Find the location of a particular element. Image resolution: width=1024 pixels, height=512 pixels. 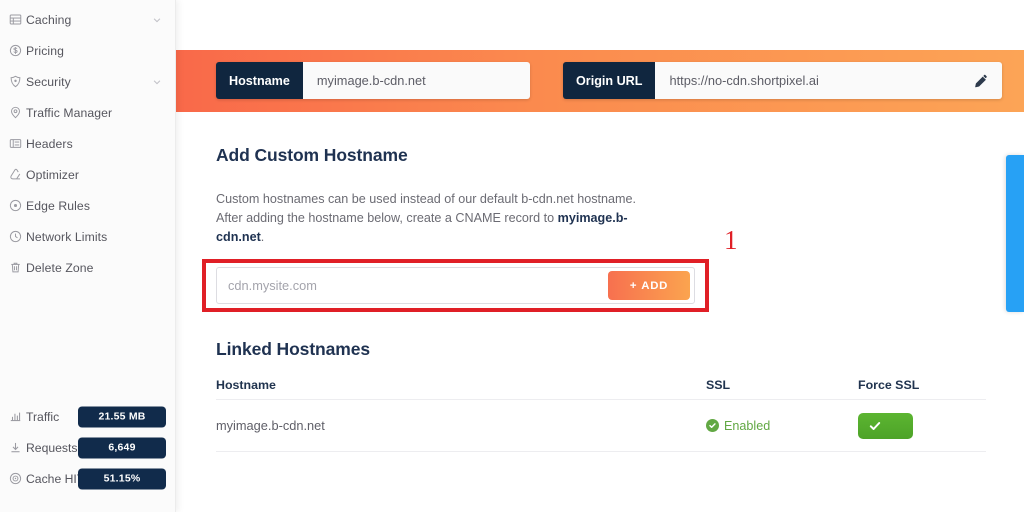

stat-value-cache-hit: 51.15% is located at coordinates (122, 478).